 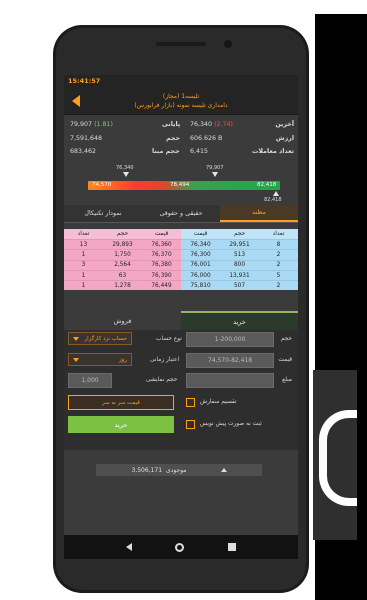 I want to click on sell-row: 3 2,564 76,380, so click(x=122, y=264).